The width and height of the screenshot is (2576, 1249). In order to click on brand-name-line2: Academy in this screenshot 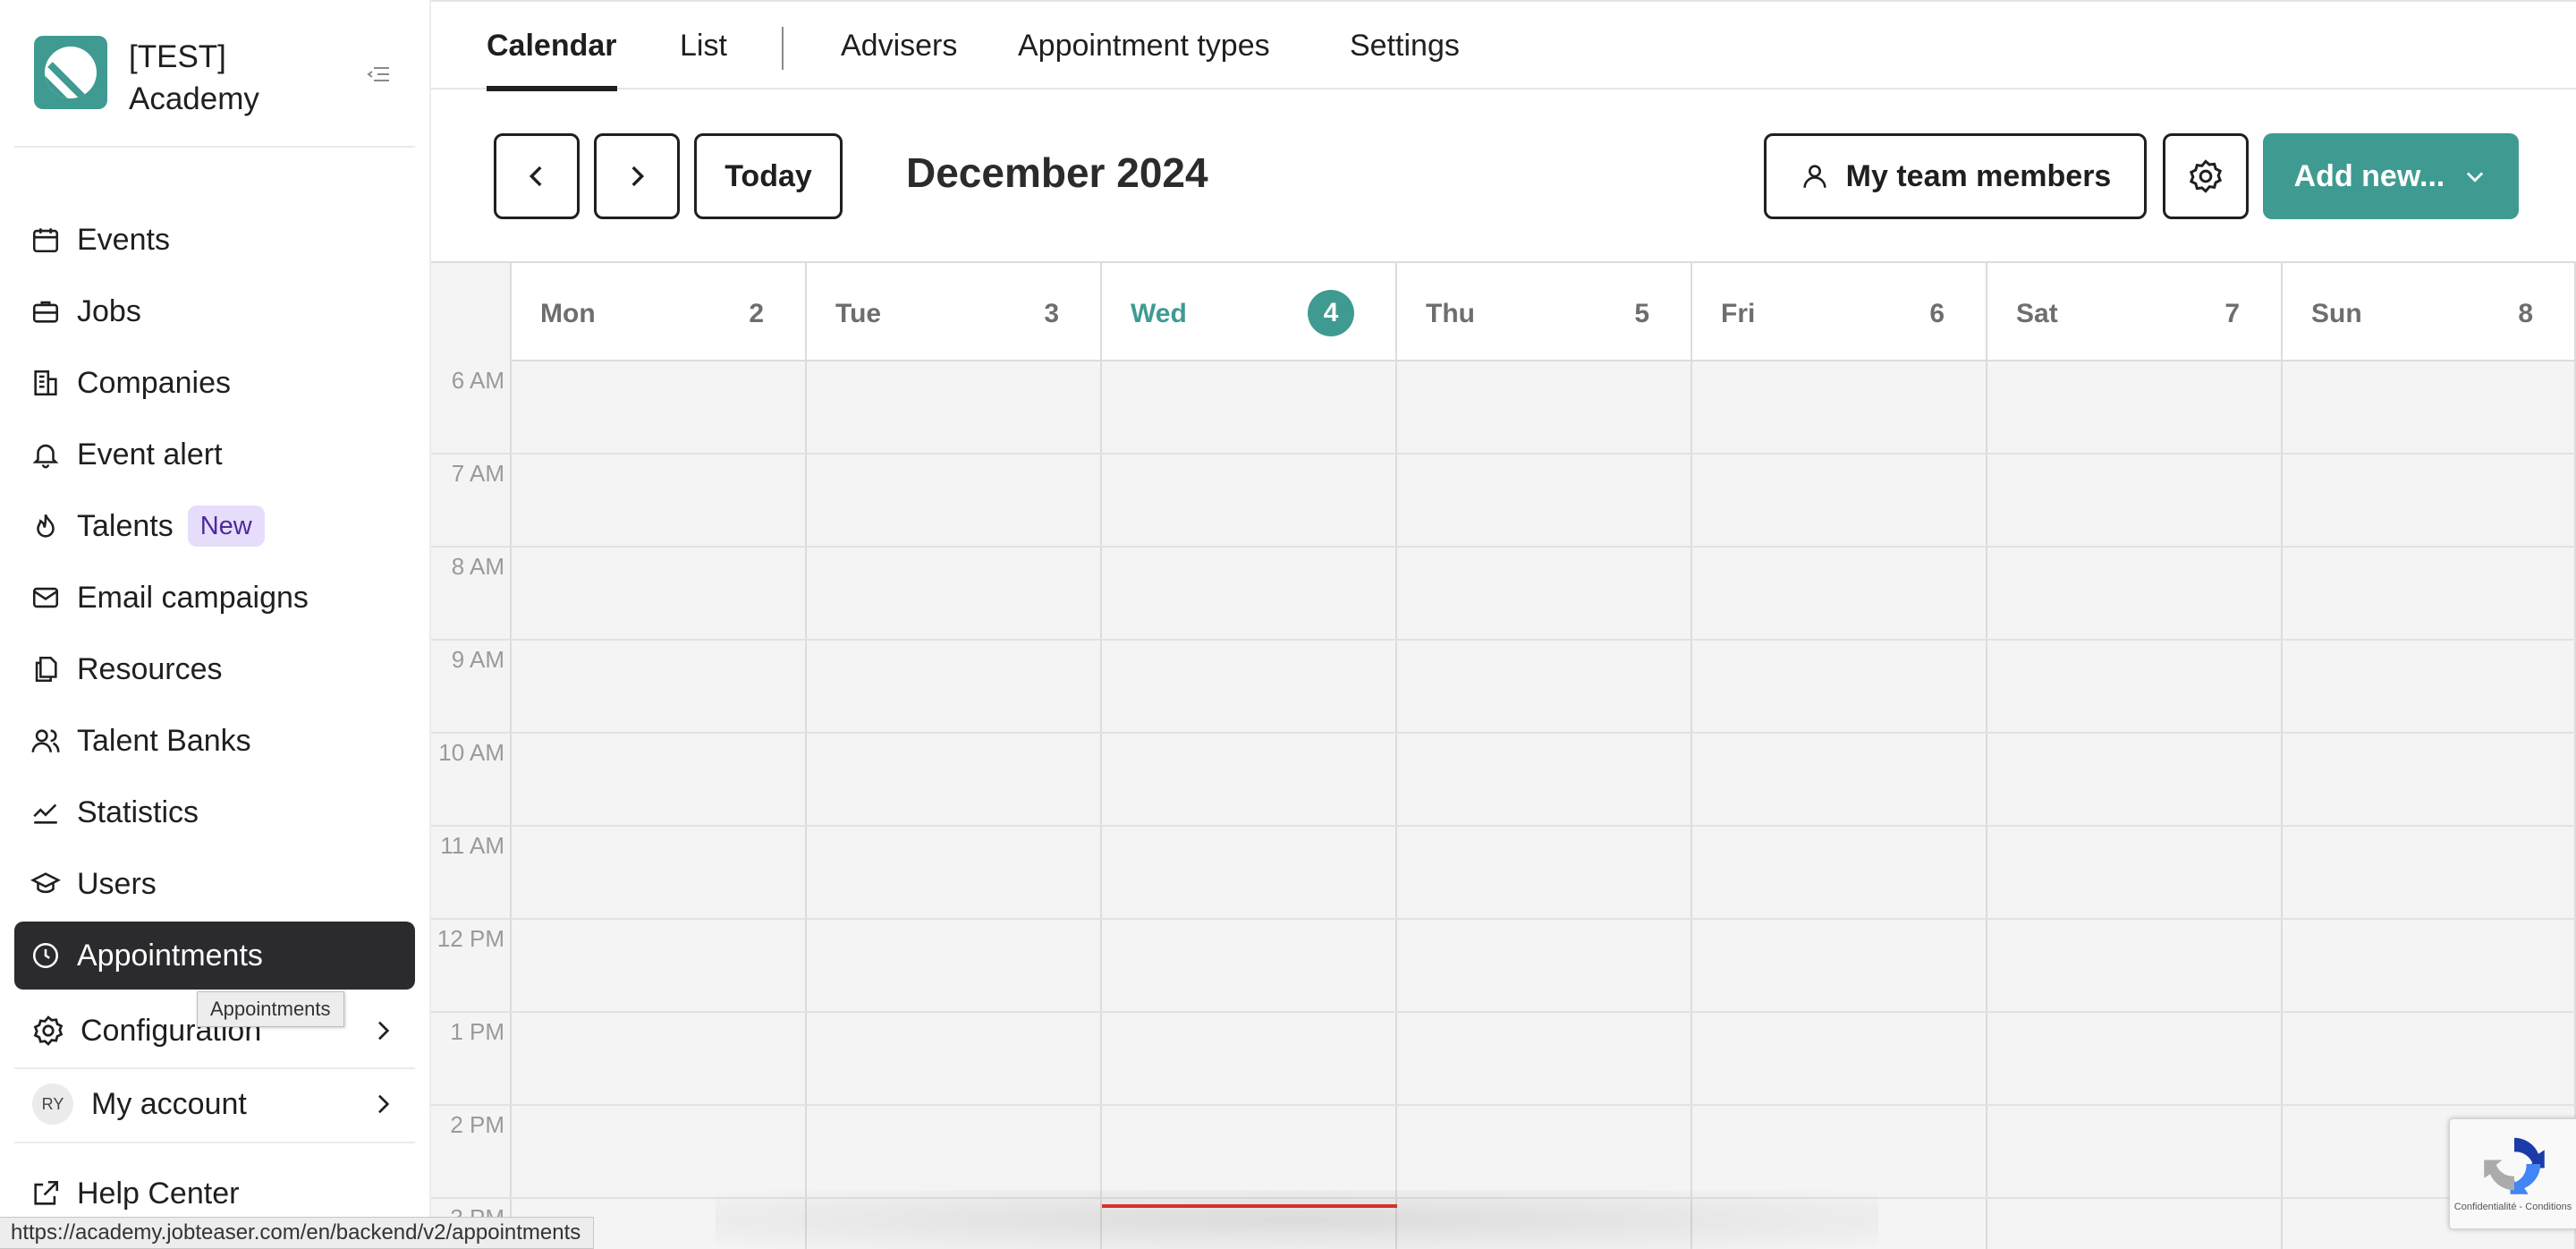, I will do `click(194, 99)`.